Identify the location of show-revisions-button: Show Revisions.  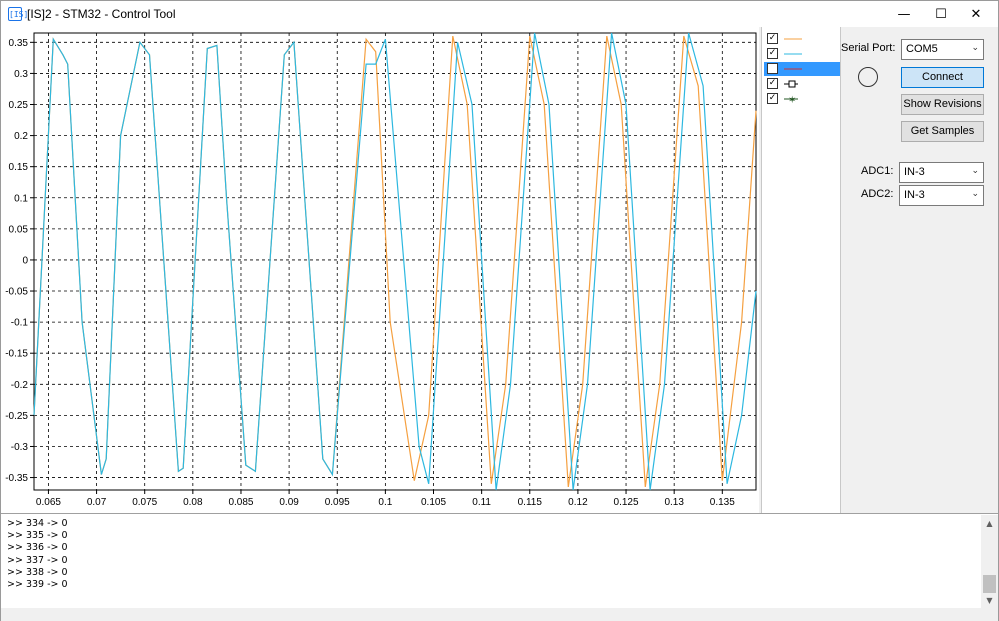
(942, 104).